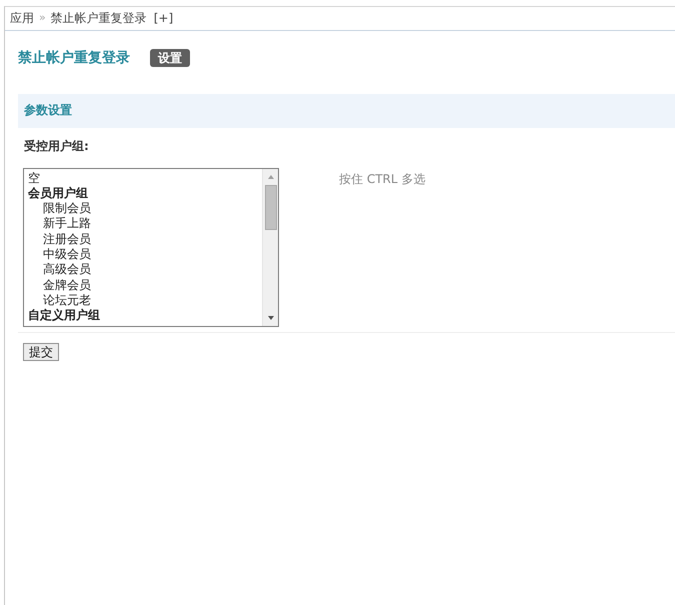 This screenshot has height=605, width=675. What do you see at coordinates (170, 58) in the screenshot?
I see `settings-tab: 设置` at bounding box center [170, 58].